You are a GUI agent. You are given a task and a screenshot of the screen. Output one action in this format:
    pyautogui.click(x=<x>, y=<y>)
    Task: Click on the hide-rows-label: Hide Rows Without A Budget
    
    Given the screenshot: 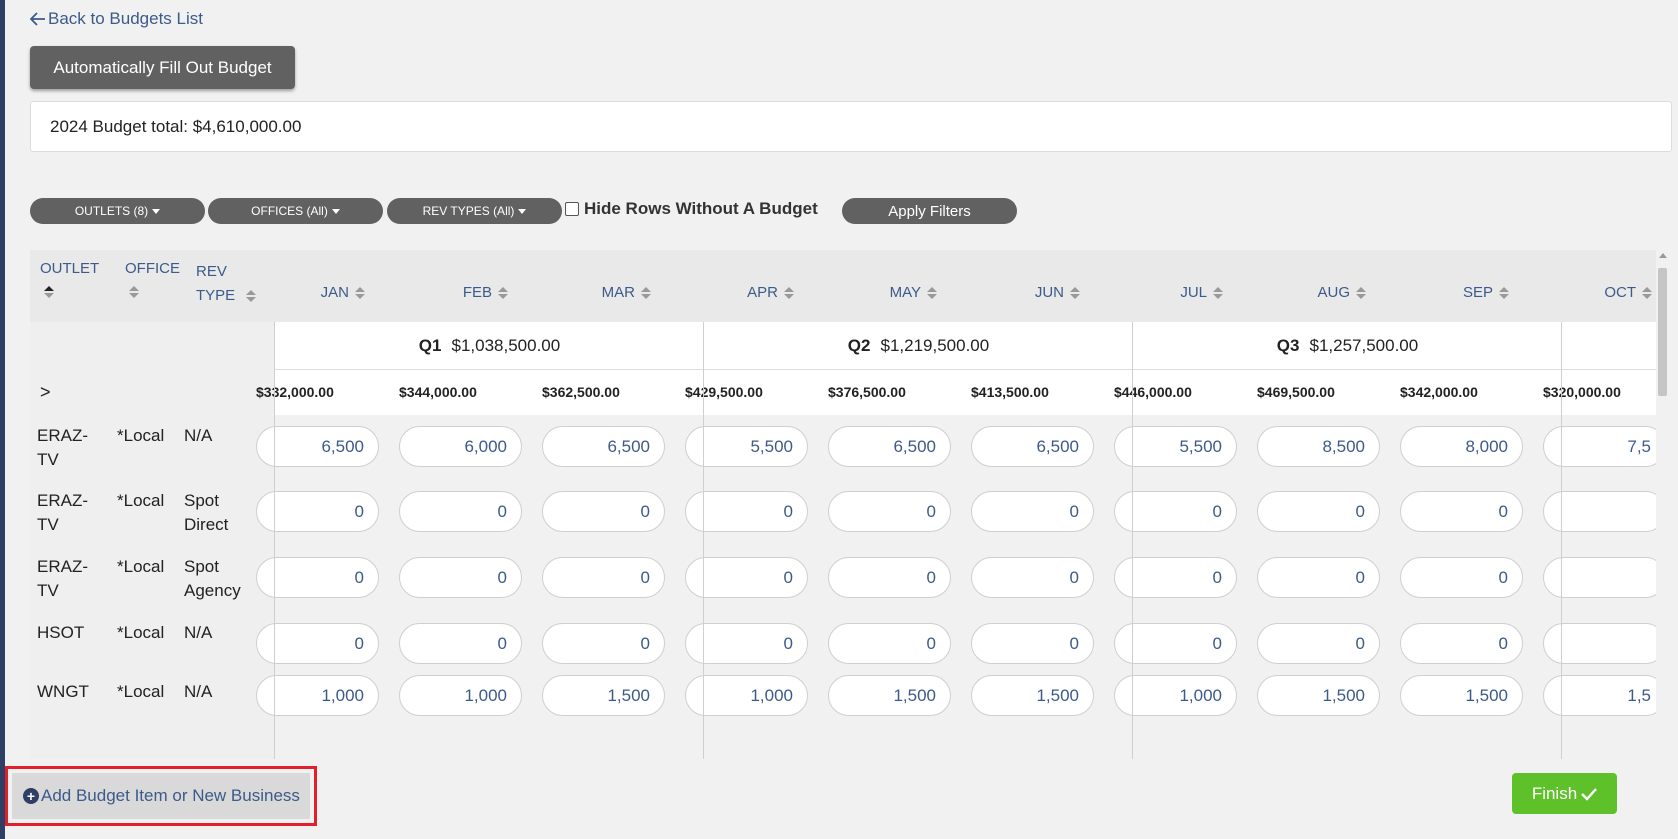 What is the action you would take?
    pyautogui.click(x=701, y=208)
    